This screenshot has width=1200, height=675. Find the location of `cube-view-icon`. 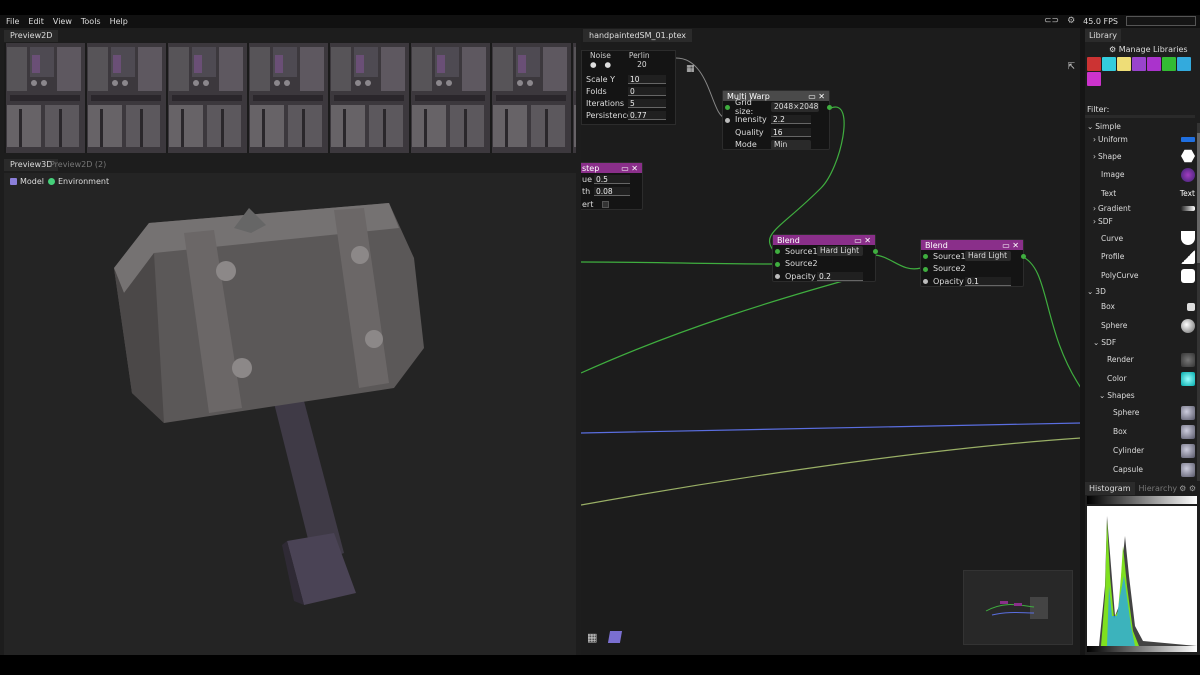

cube-view-icon is located at coordinates (615, 637).